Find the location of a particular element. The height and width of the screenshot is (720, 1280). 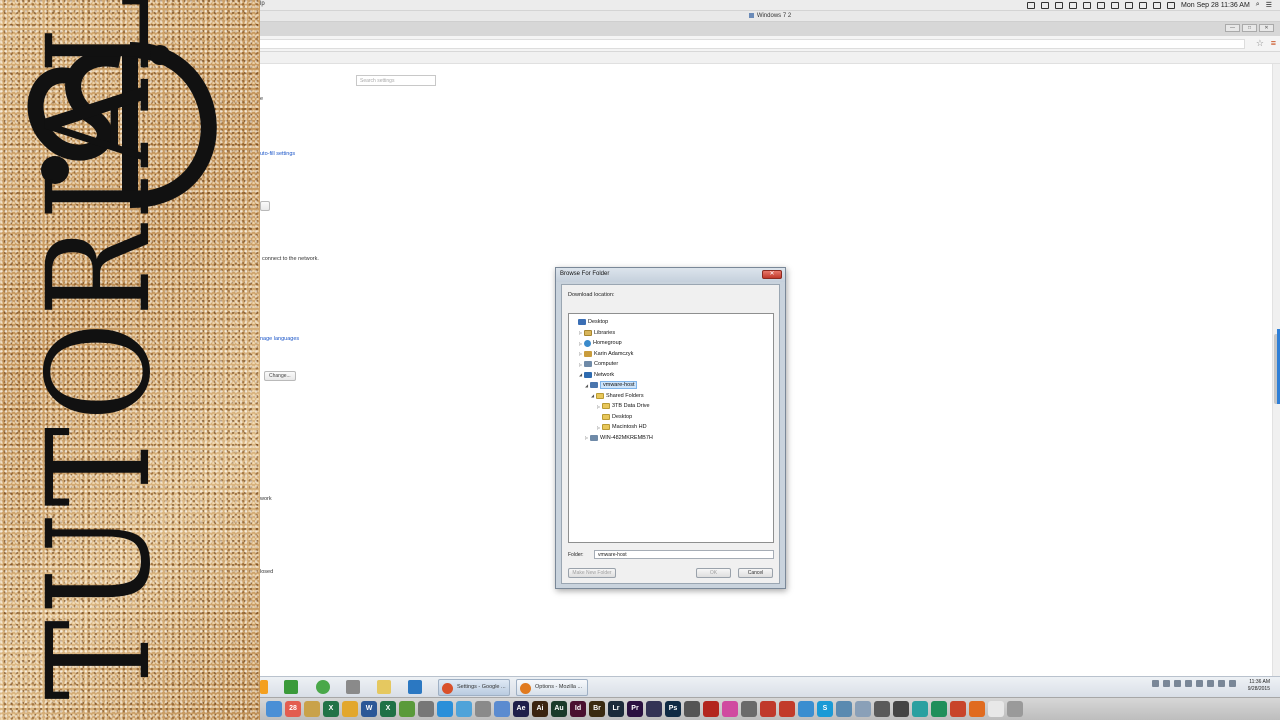

tree-item: ◢ Shared Folders is located at coordinates (617, 396).